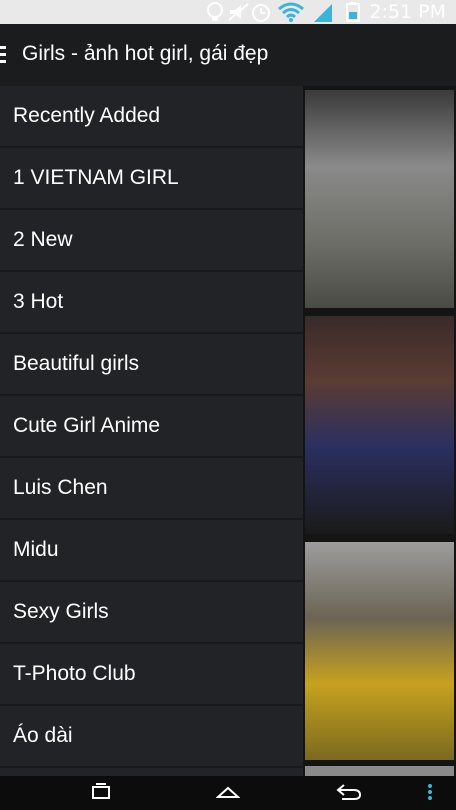 The width and height of the screenshot is (456, 810). I want to click on alarm-icon, so click(261, 13).